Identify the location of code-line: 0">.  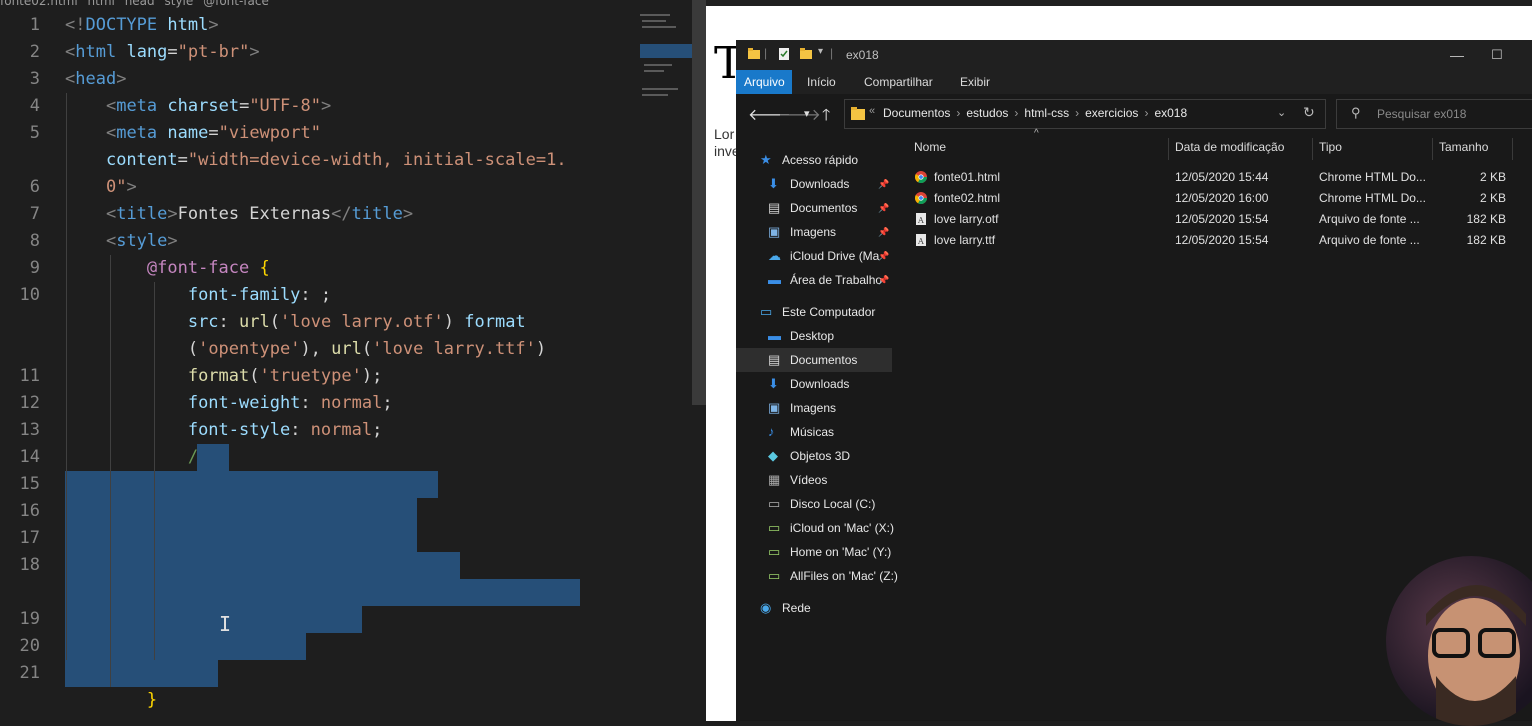
(101, 187).